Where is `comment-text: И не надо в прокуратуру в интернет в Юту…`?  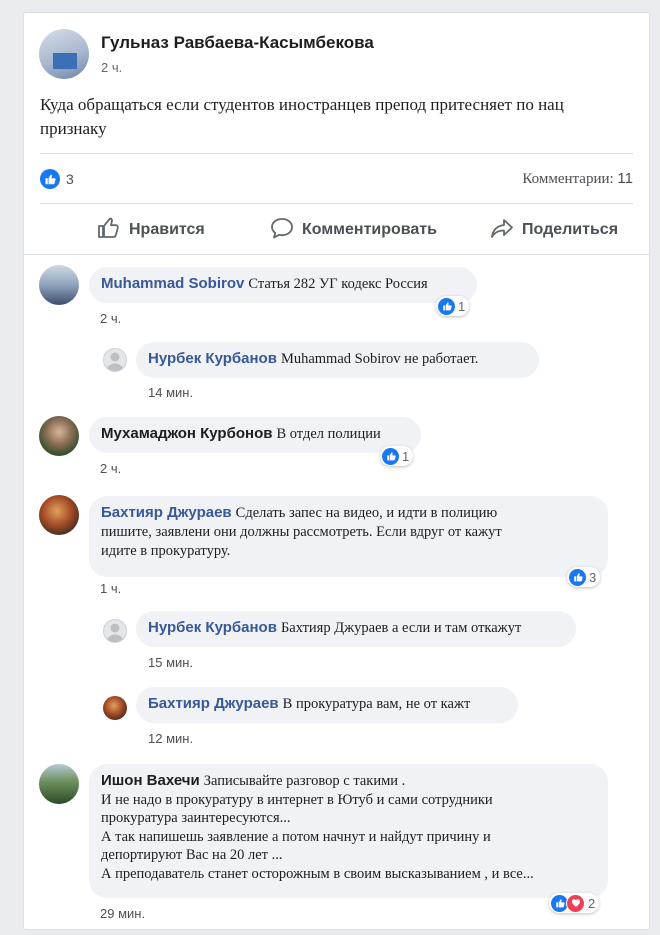
comment-text: И не надо в прокуратуру в интернет в Юту… is located at coordinates (297, 799).